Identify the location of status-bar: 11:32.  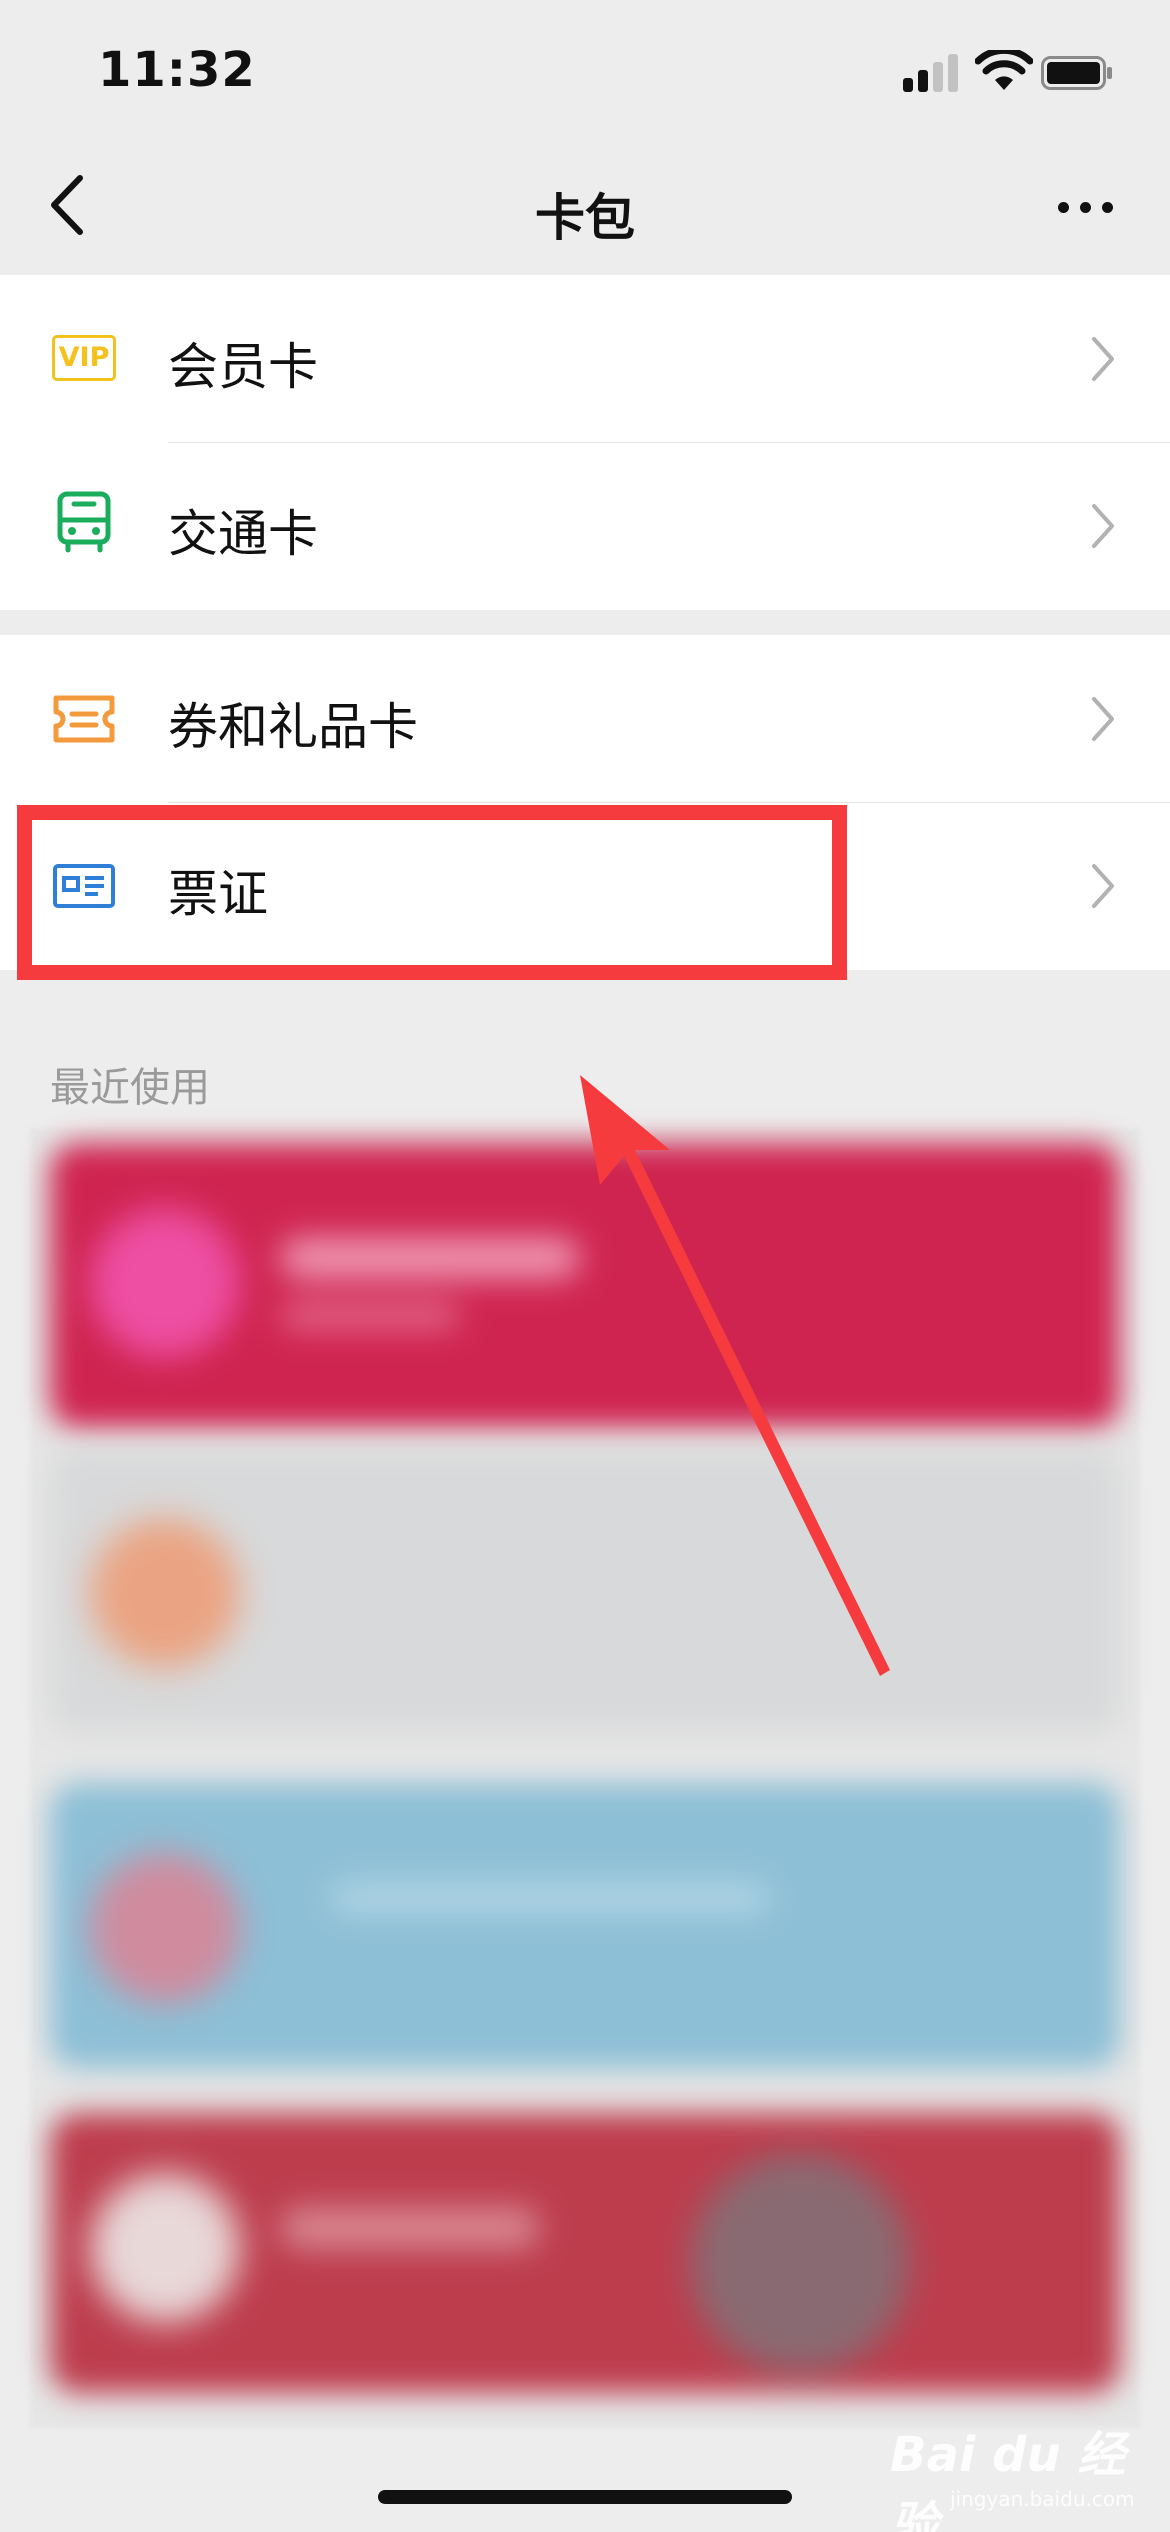
(585, 70).